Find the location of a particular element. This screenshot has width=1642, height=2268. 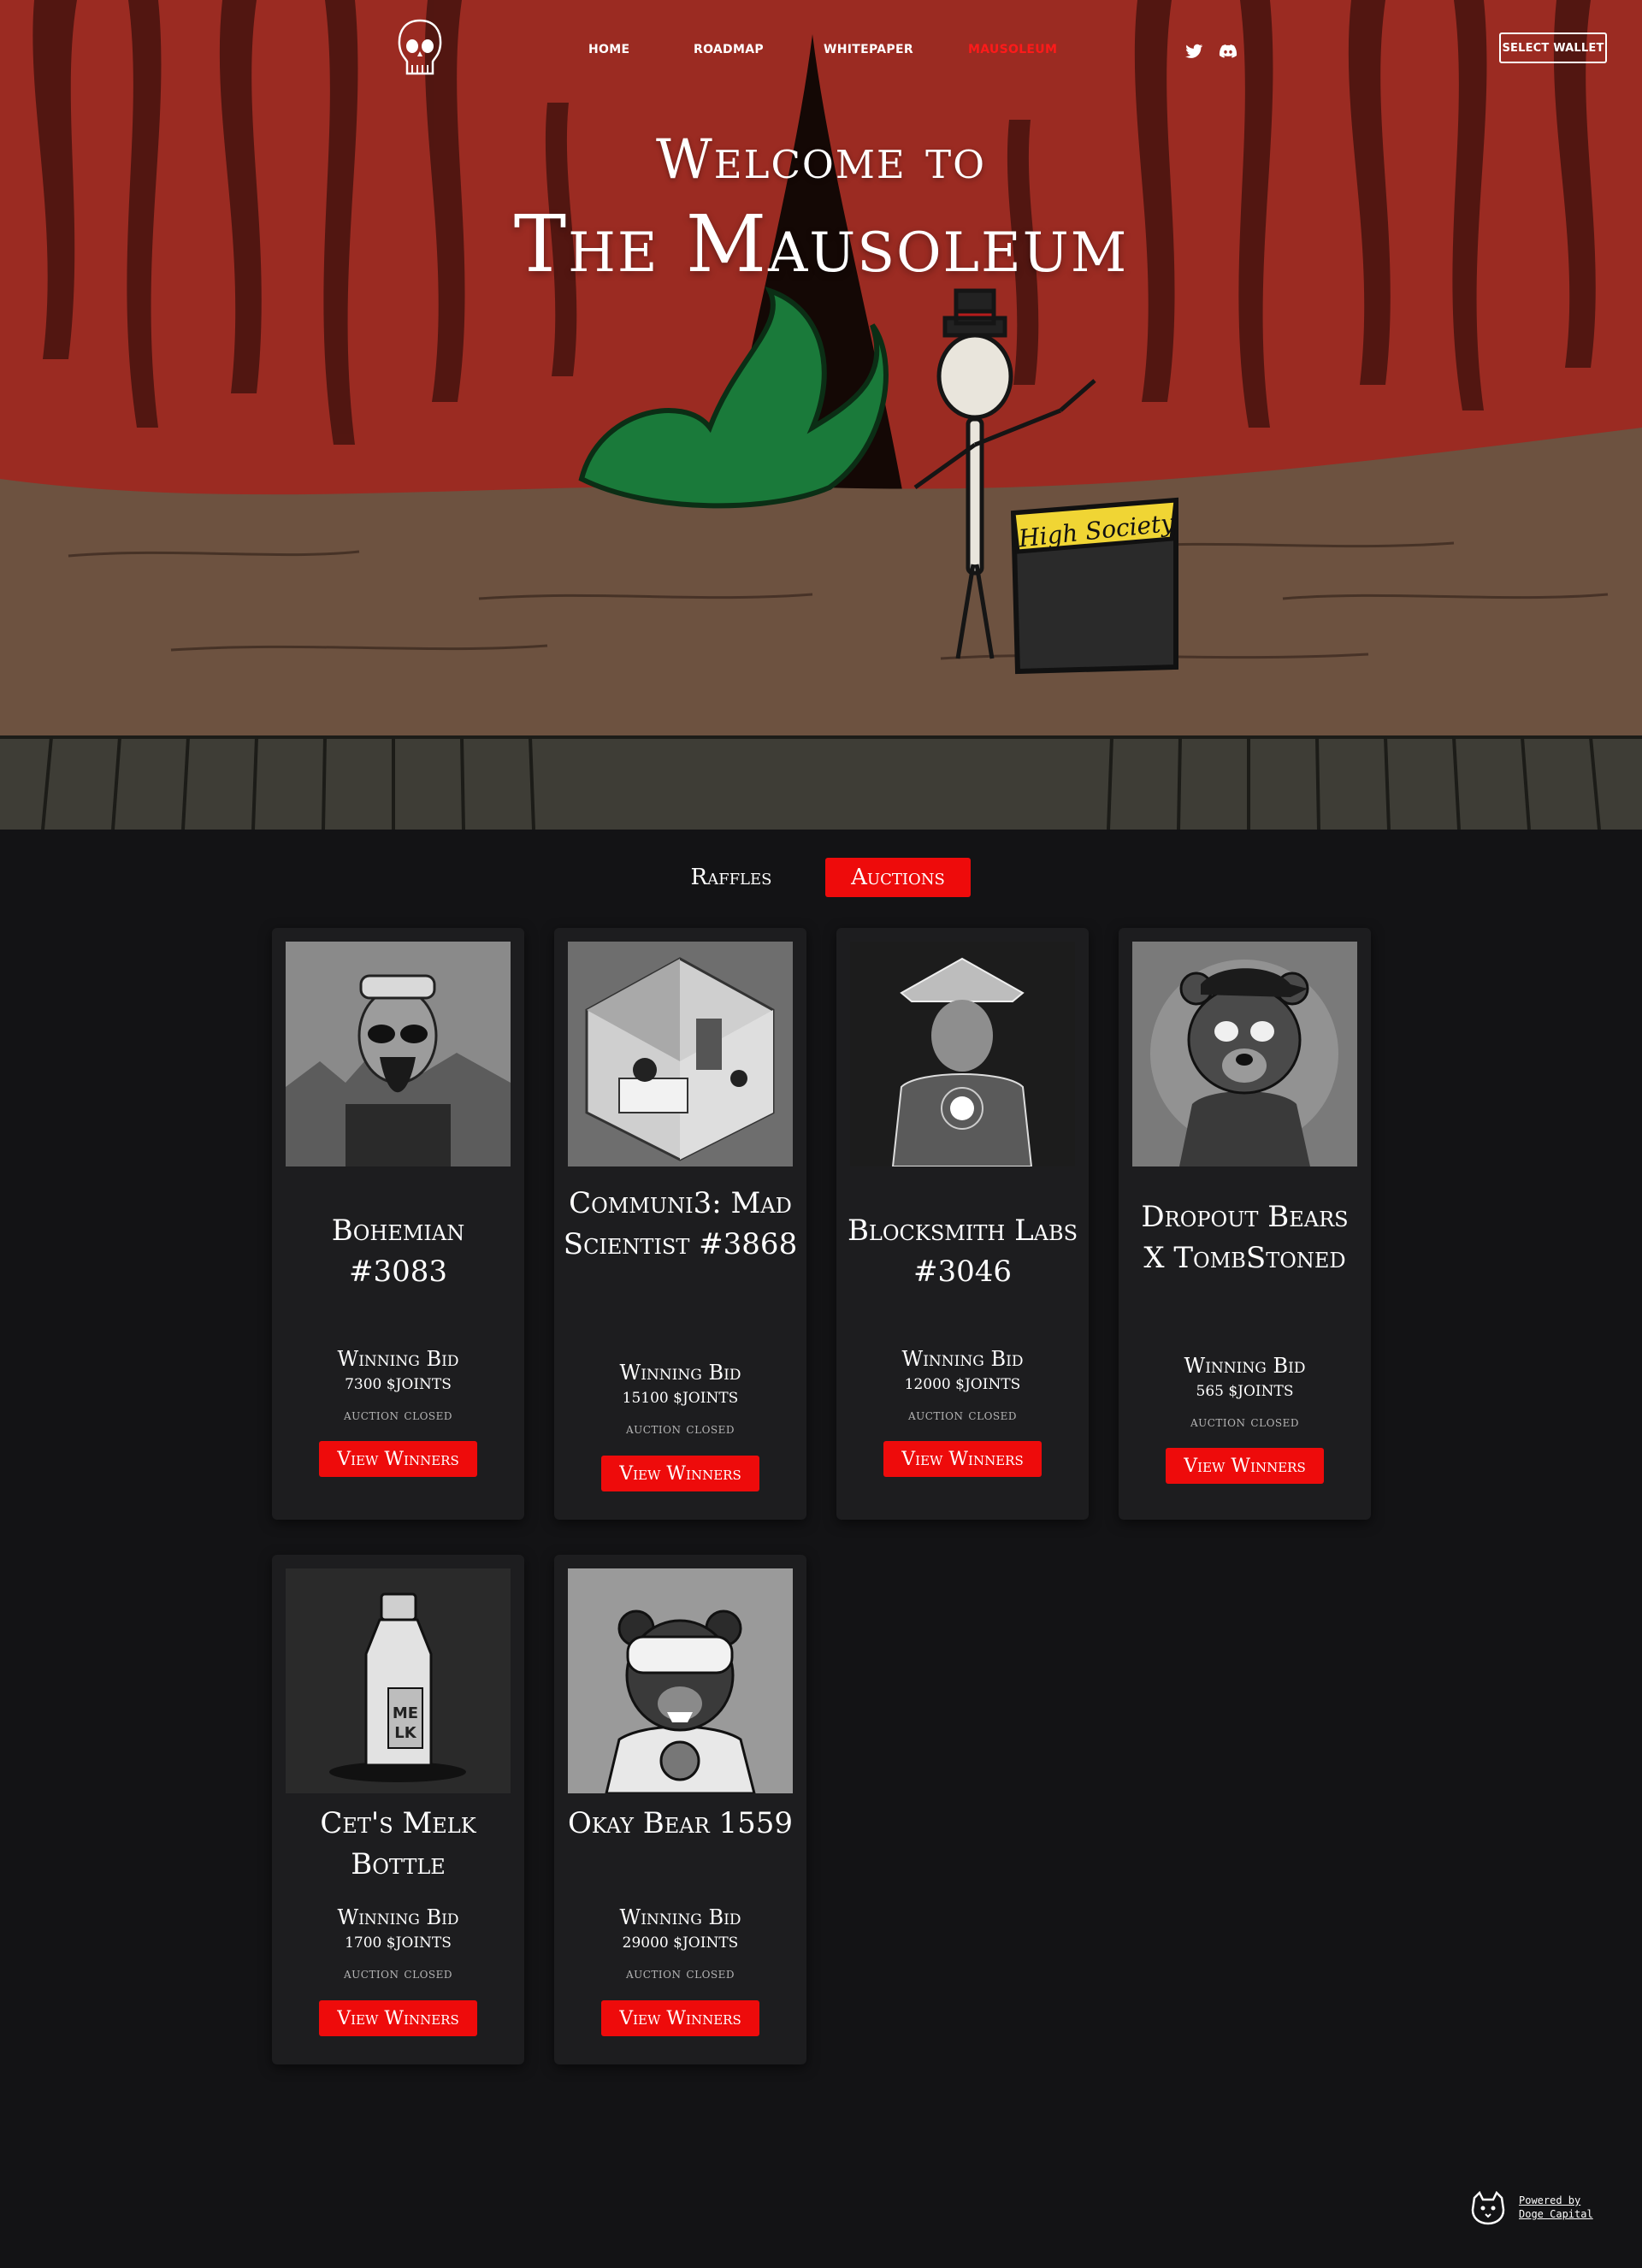

tabs: Raffles Auctions is located at coordinates (821, 877).